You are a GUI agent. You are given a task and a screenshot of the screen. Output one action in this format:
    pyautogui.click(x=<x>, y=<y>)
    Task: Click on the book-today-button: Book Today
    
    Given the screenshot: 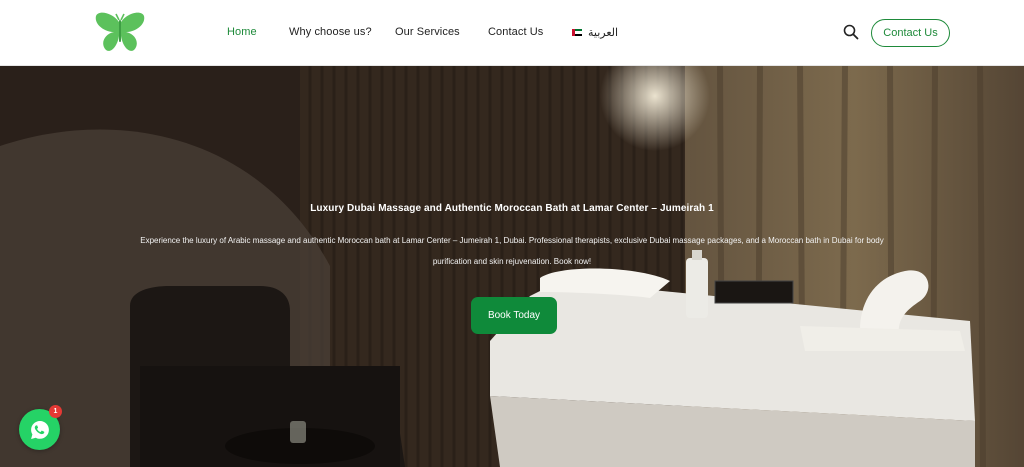 What is the action you would take?
    pyautogui.click(x=514, y=315)
    